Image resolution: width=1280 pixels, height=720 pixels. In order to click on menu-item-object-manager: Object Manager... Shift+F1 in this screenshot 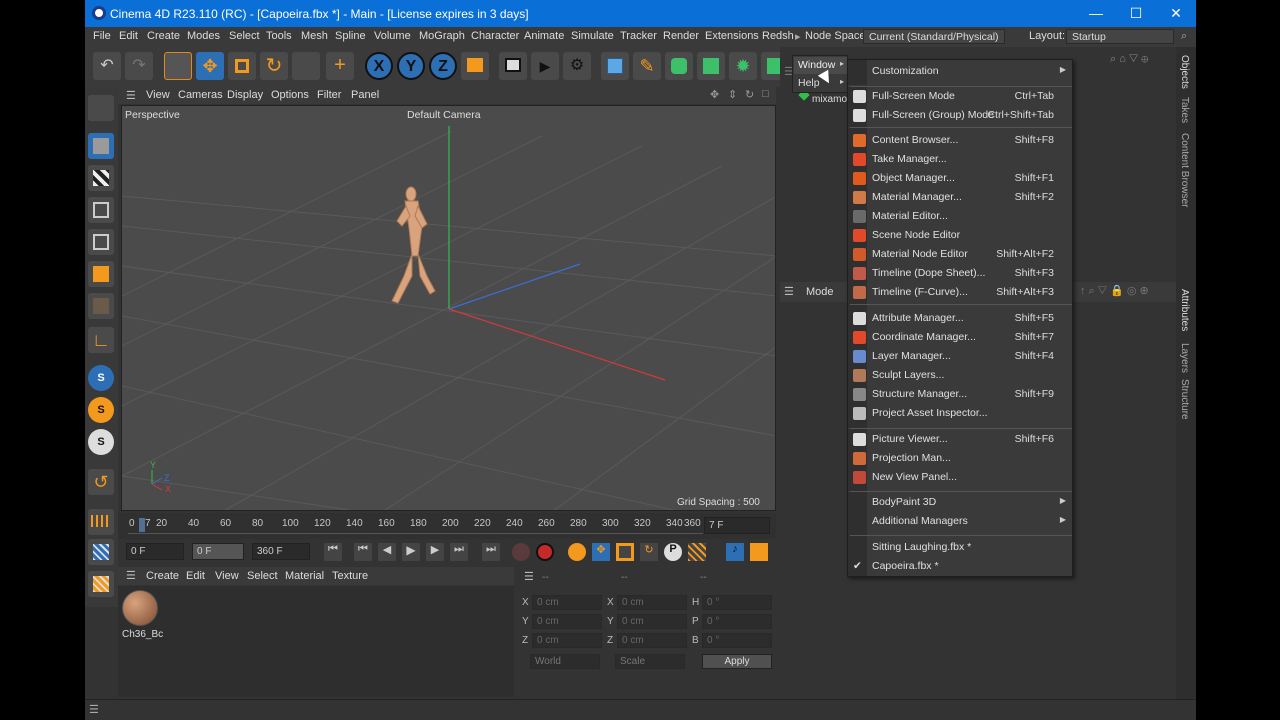, I will do `click(960, 178)`.